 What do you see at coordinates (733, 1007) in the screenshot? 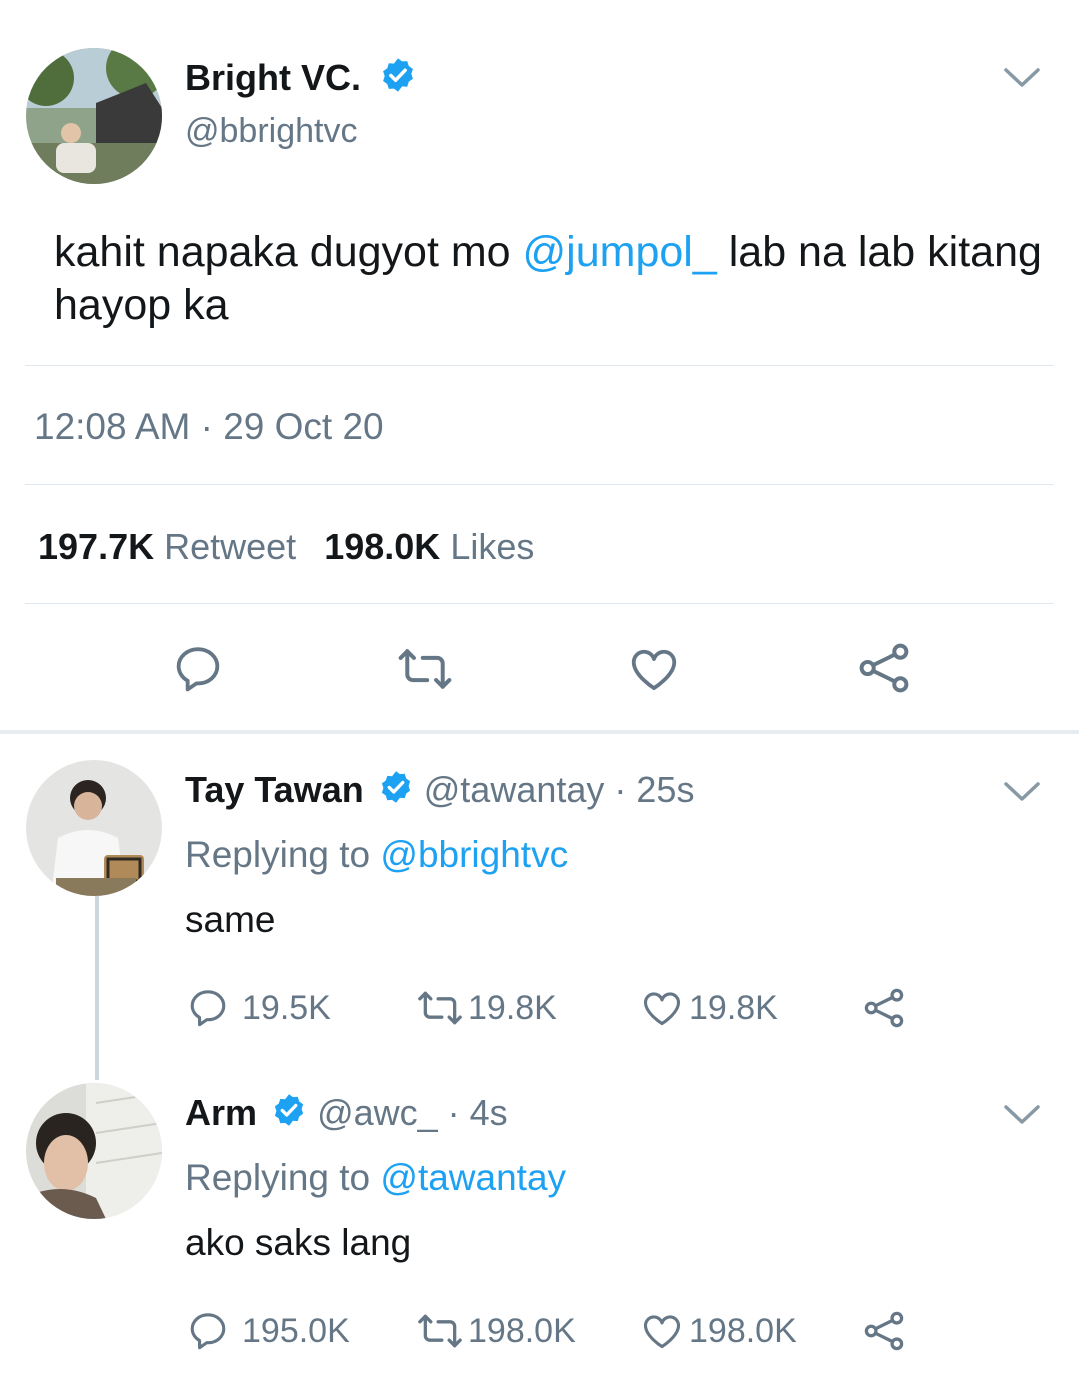
I see `like-count: 19.8K` at bounding box center [733, 1007].